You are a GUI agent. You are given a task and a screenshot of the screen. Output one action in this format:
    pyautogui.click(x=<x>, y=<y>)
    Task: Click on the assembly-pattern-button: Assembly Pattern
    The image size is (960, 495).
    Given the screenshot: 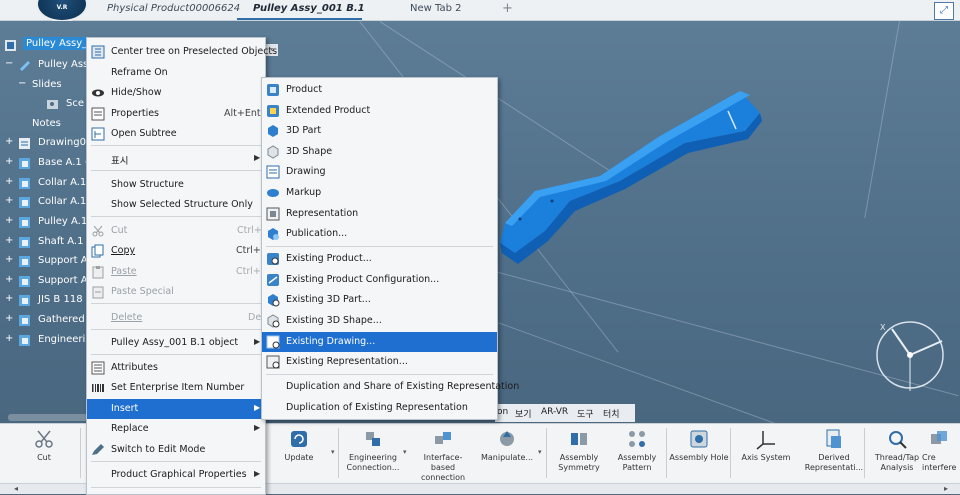 What is the action you would take?
    pyautogui.click(x=637, y=450)
    